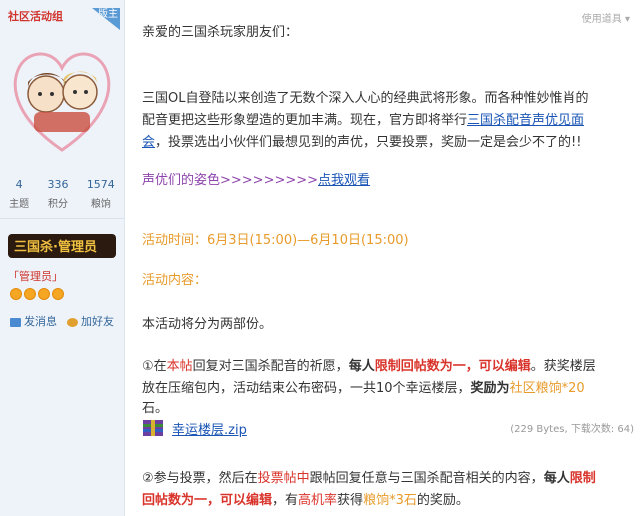 The image size is (640, 516). What do you see at coordinates (369, 366) in the screenshot?
I see `step1-line: ①在本帖回复对三国杀配音的祈愿，每人限制回帖数为一，可以编辑。获奖楼层` at bounding box center [369, 366].